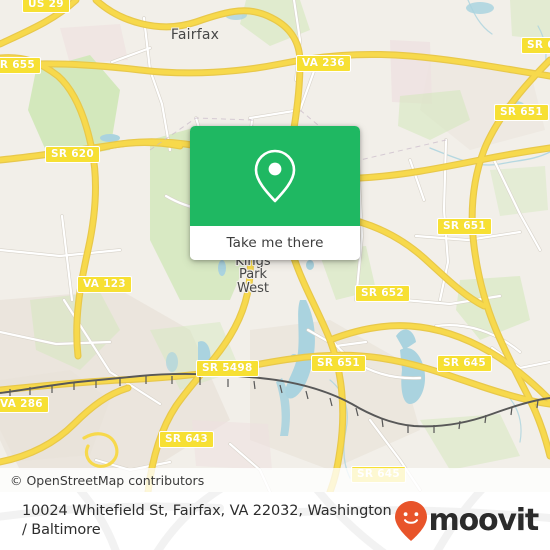  I want to click on road-shield-sr-653: SR 653, so click(535, 45).